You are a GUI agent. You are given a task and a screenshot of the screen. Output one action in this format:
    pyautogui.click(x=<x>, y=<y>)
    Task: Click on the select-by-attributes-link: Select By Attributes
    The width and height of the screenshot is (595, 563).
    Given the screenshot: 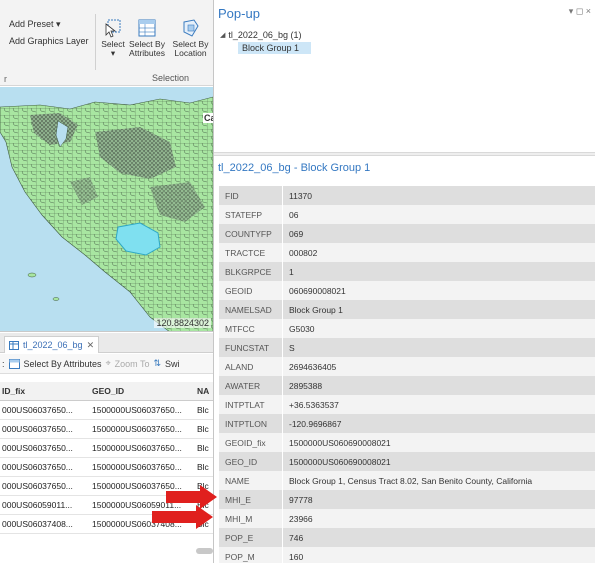 What is the action you would take?
    pyautogui.click(x=63, y=364)
    